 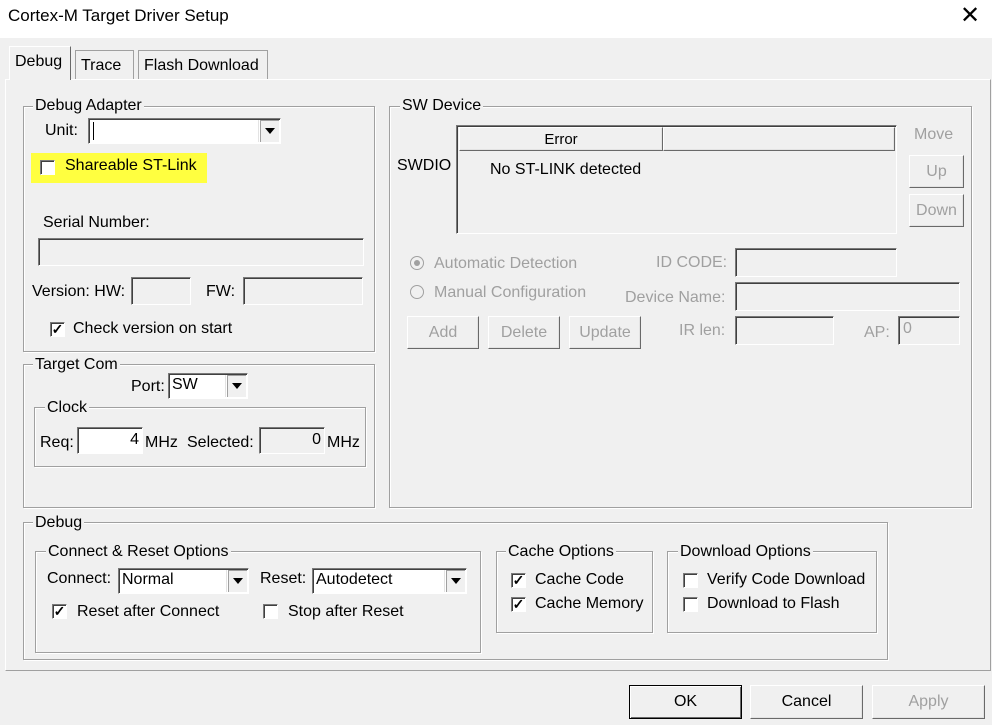 What do you see at coordinates (59, 523) in the screenshot?
I see `debug-title: Debug` at bounding box center [59, 523].